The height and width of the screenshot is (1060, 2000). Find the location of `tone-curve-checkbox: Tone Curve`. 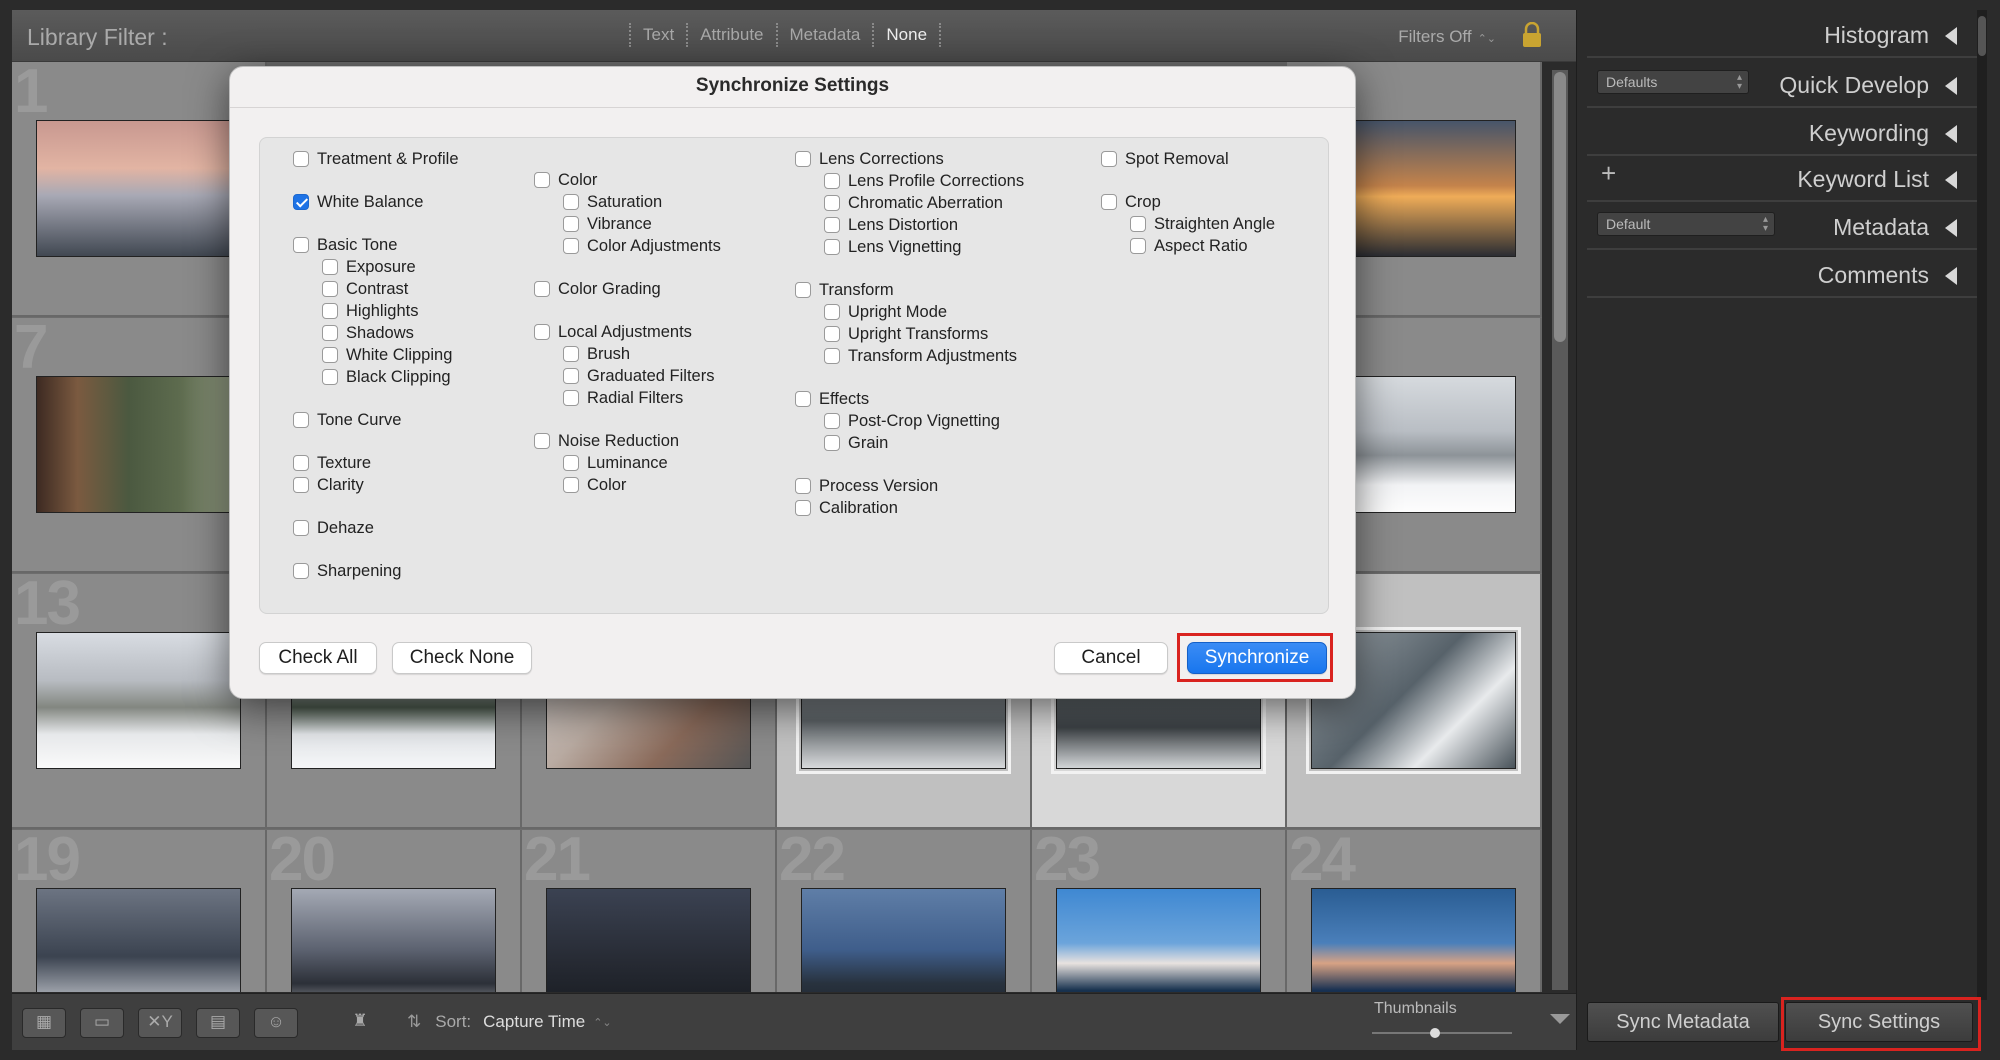

tone-curve-checkbox: Tone Curve is located at coordinates (347, 420).